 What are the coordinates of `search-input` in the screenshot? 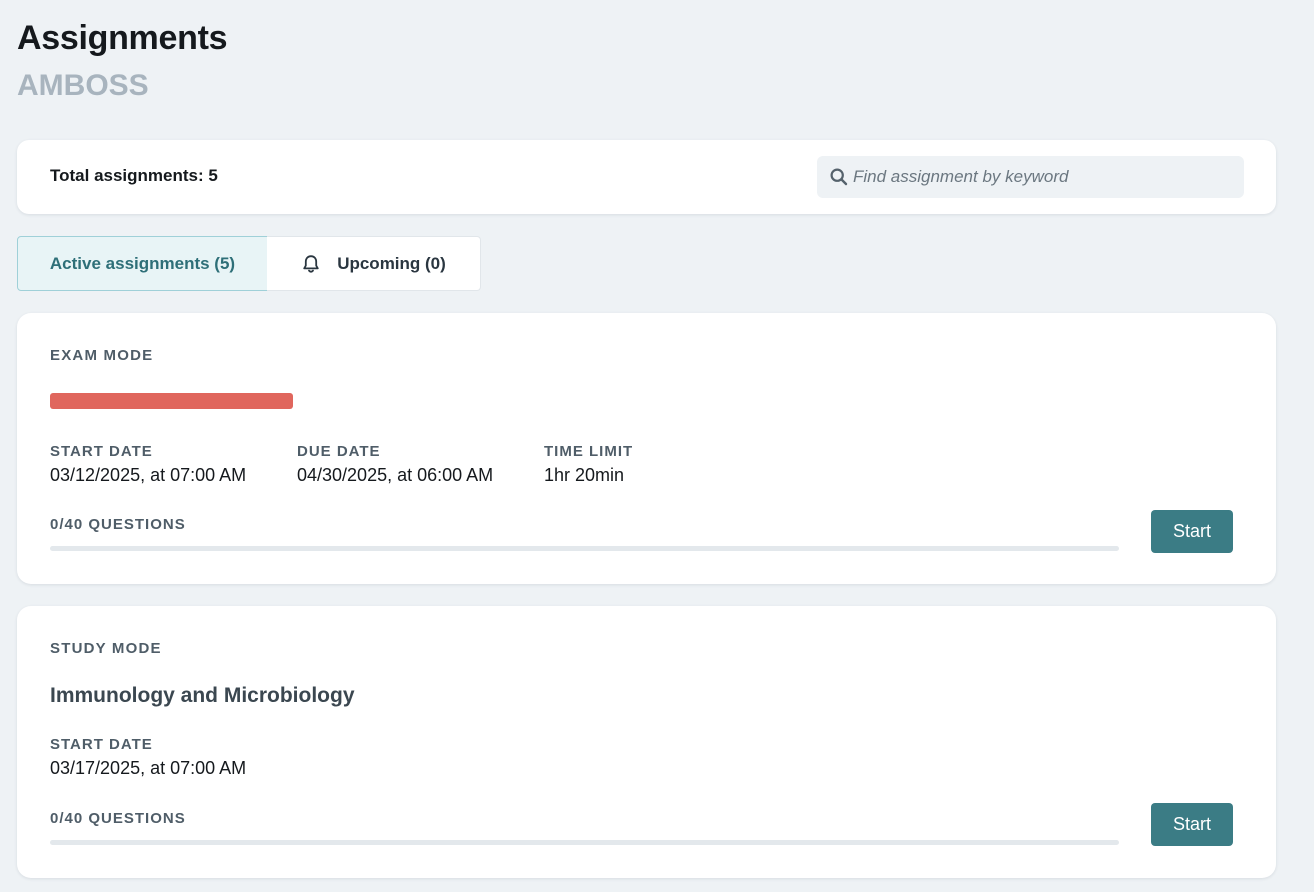 It's located at (1043, 177).